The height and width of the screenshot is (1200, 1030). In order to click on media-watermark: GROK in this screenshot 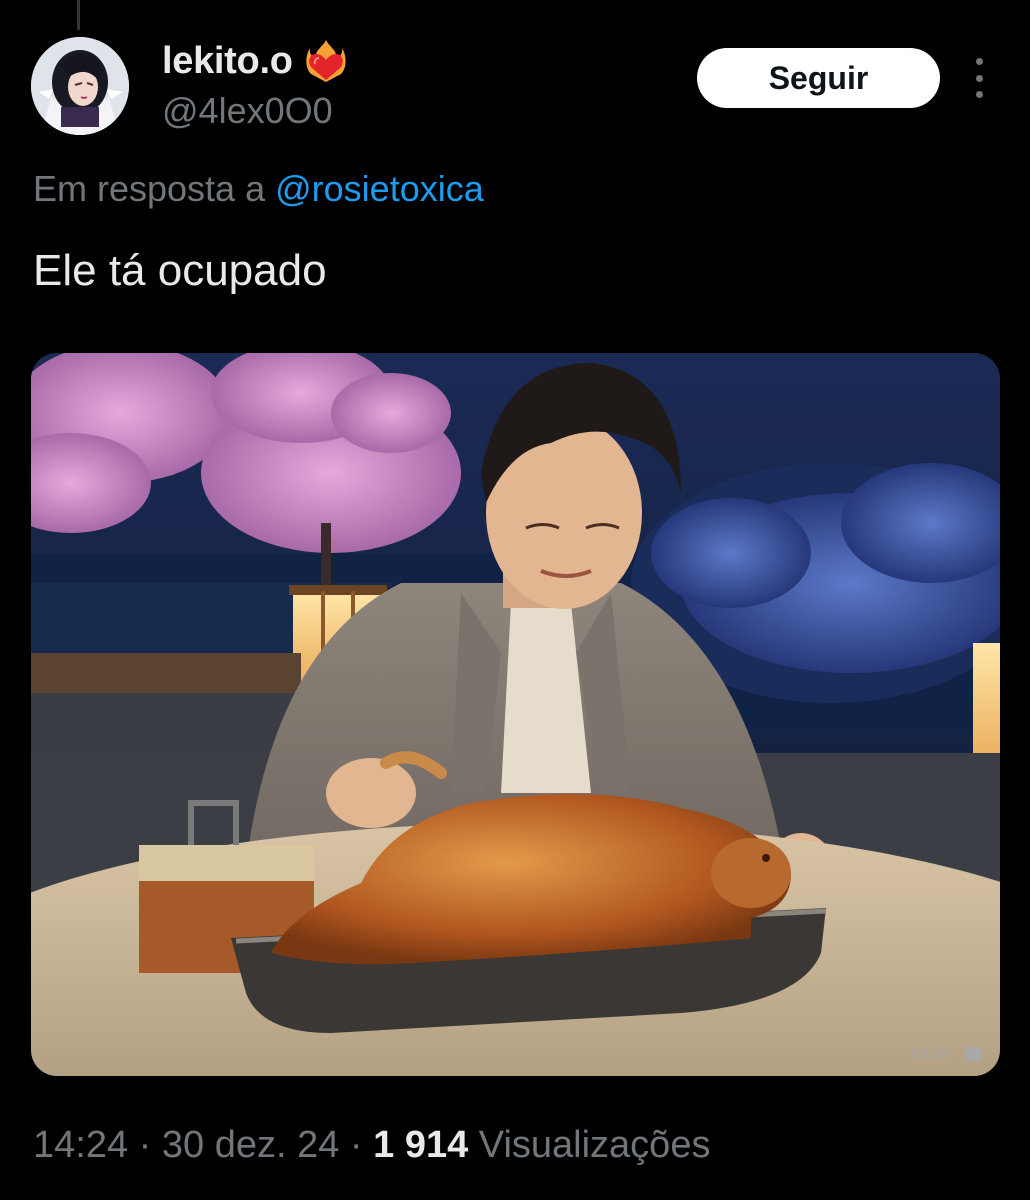, I will do `click(930, 1055)`.